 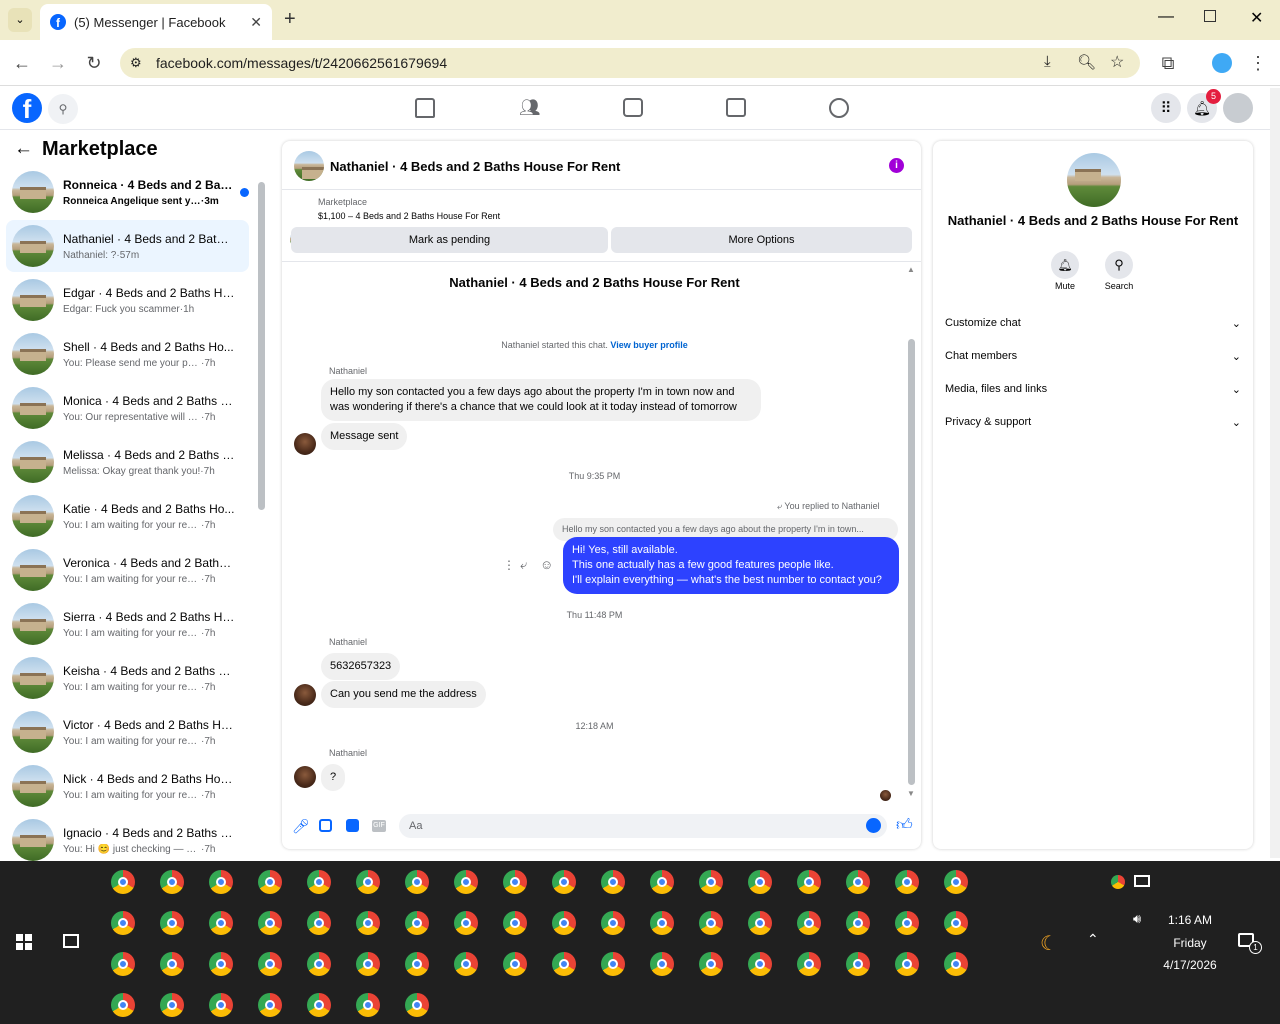 What do you see at coordinates (1093, 323) in the screenshot?
I see `customize-chat-section: Customize chat ⌄` at bounding box center [1093, 323].